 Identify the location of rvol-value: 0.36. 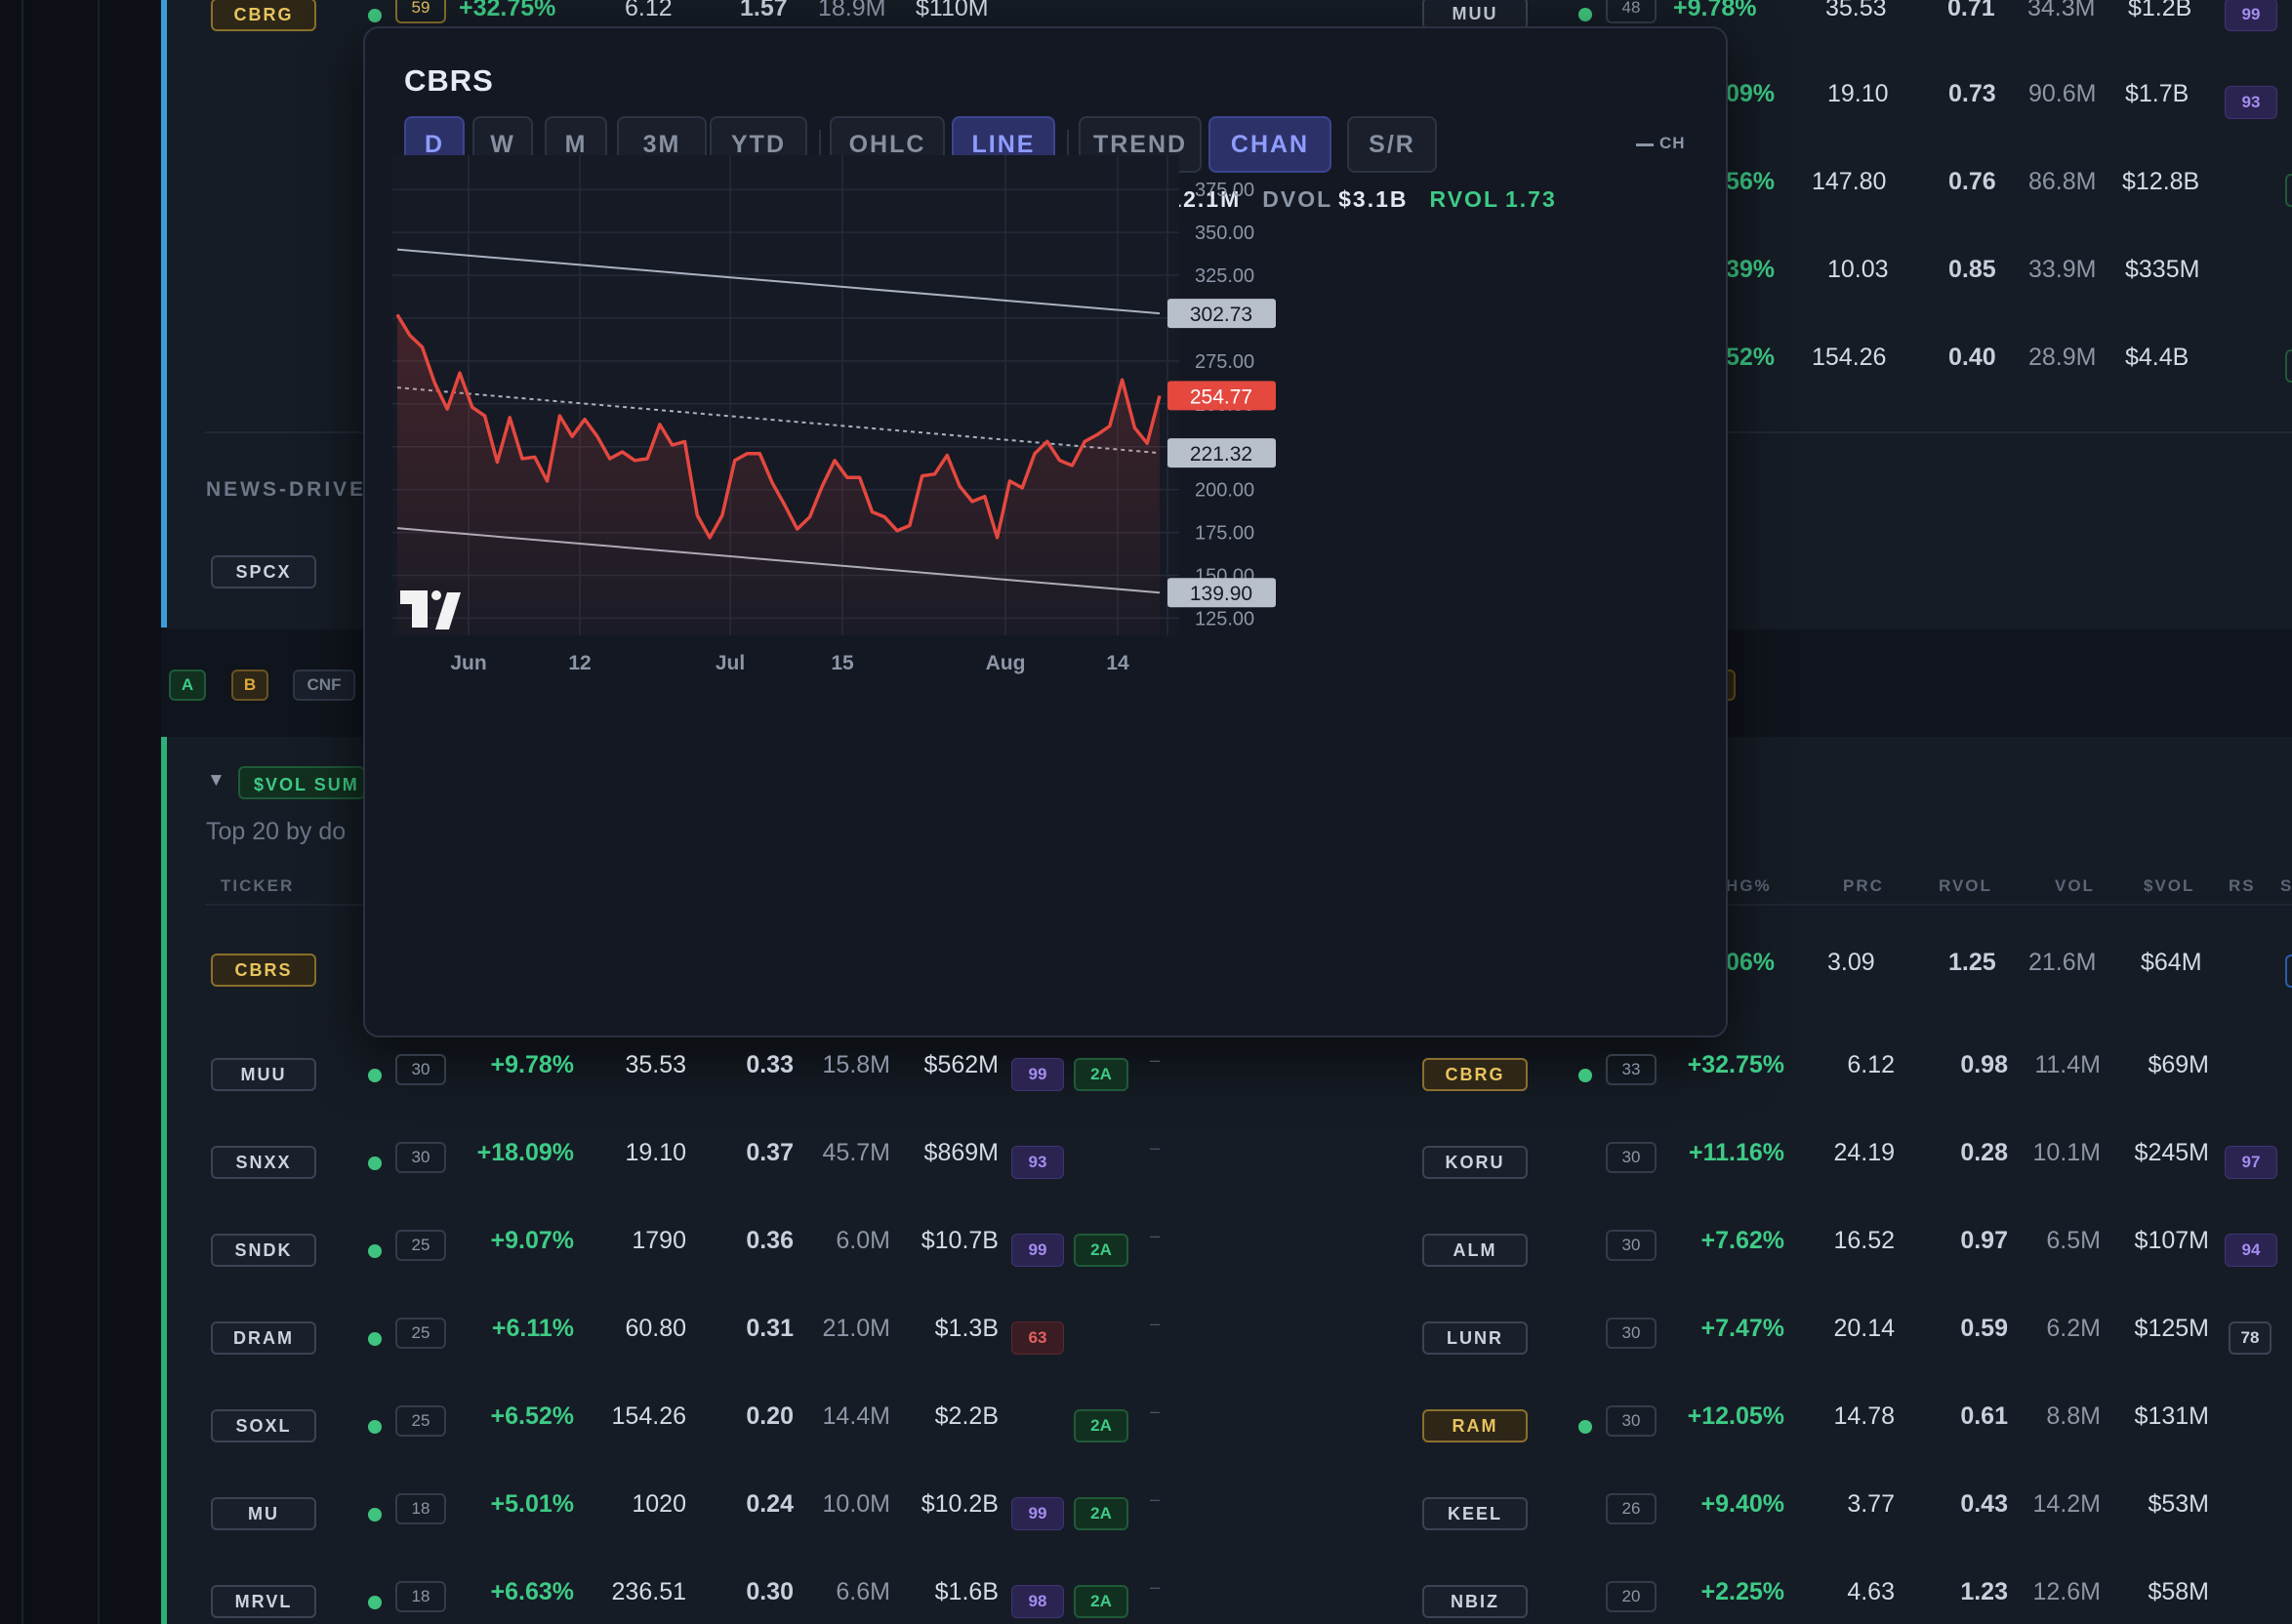
(770, 1241).